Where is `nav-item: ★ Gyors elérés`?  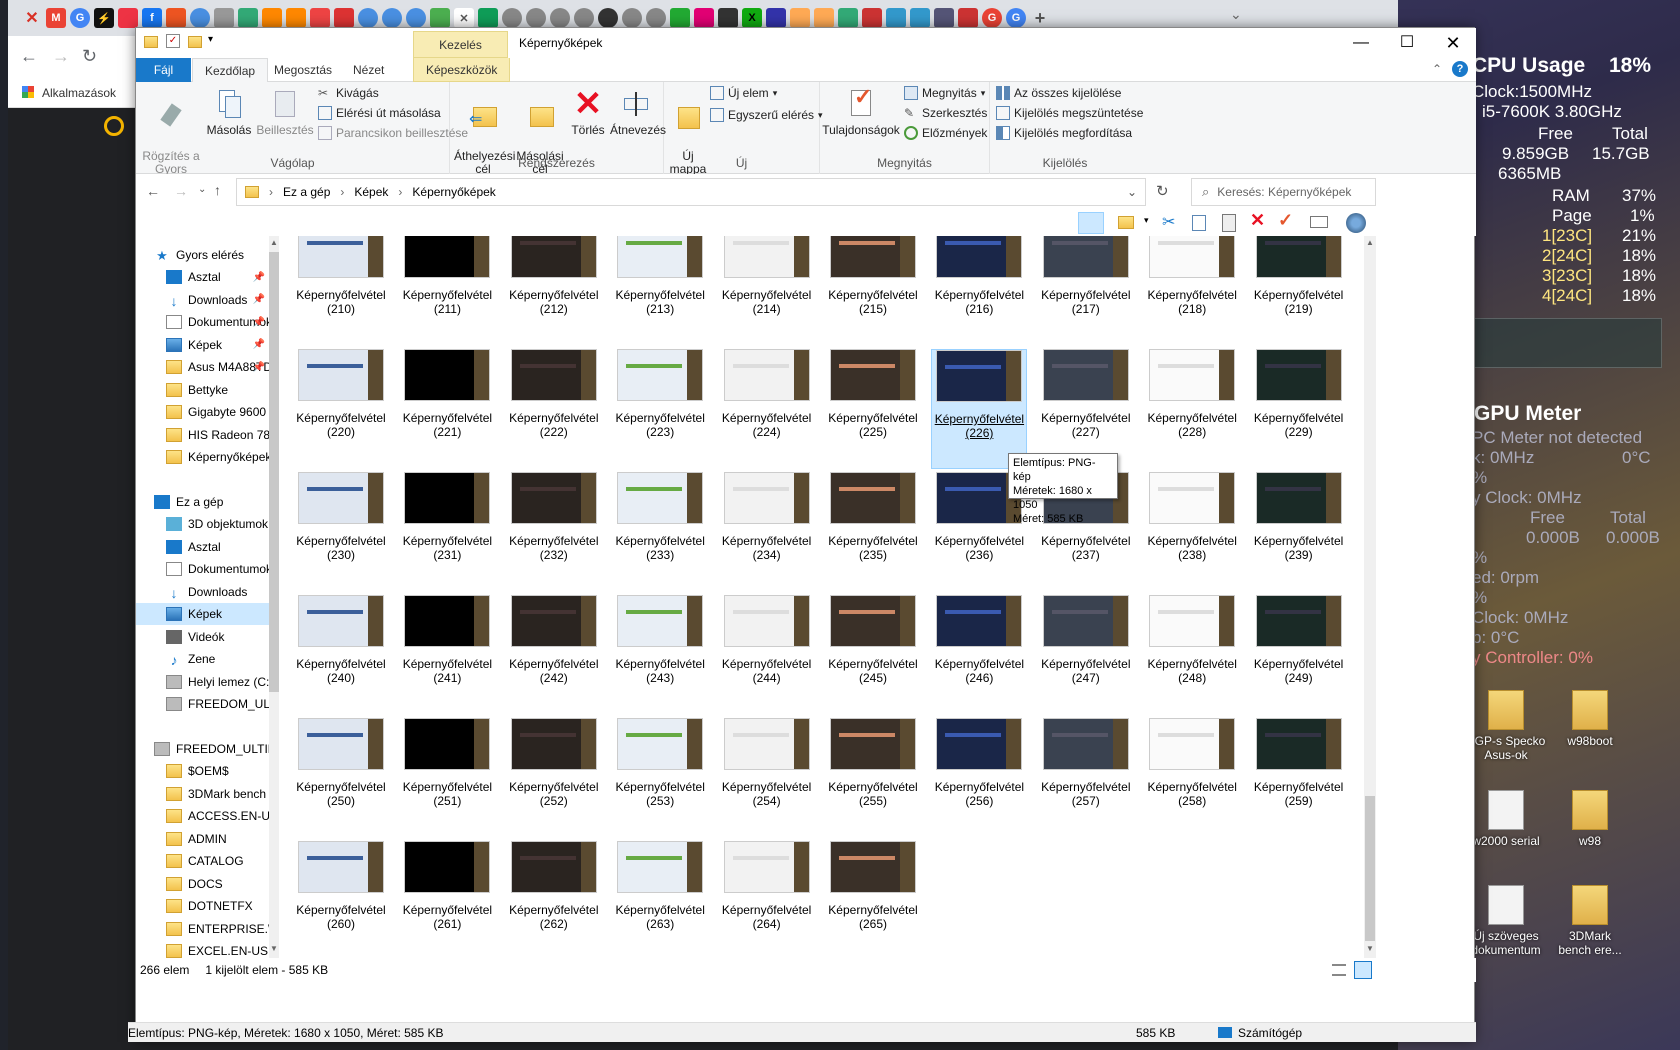
nav-item: ★ Gyors elérés is located at coordinates (202, 255).